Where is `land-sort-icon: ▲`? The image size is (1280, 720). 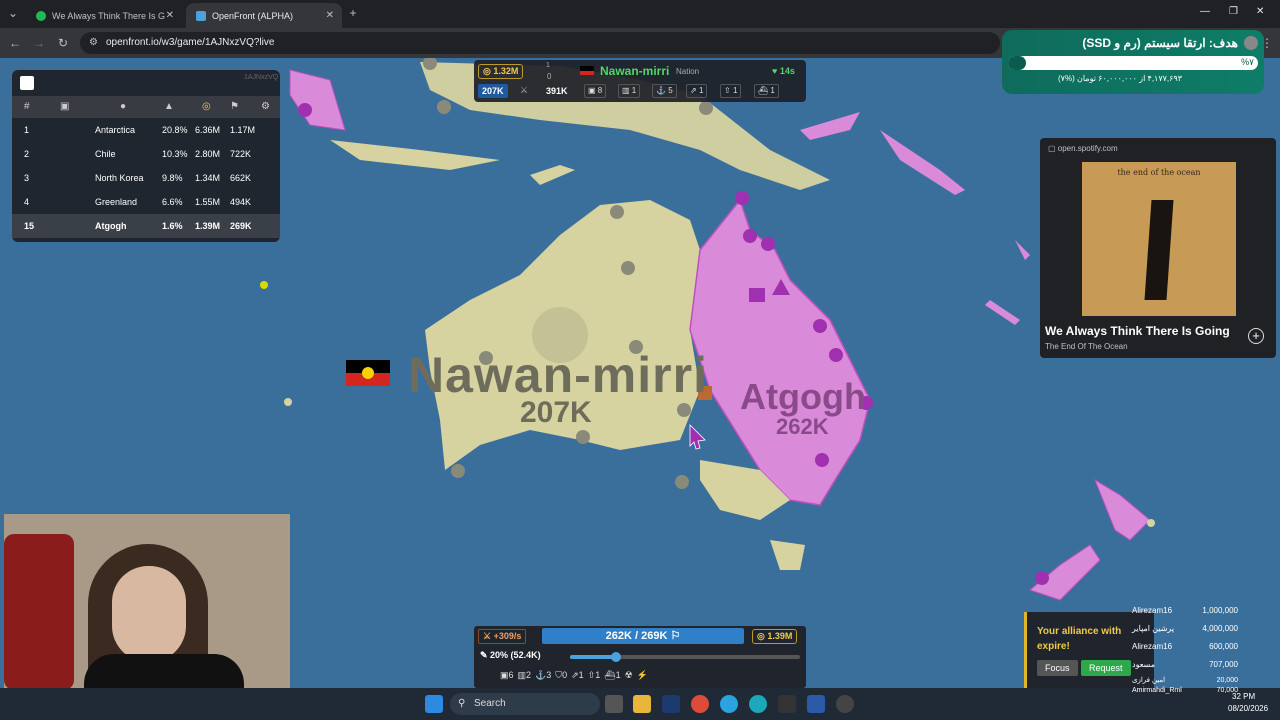
land-sort-icon: ▲ is located at coordinates (169, 106).